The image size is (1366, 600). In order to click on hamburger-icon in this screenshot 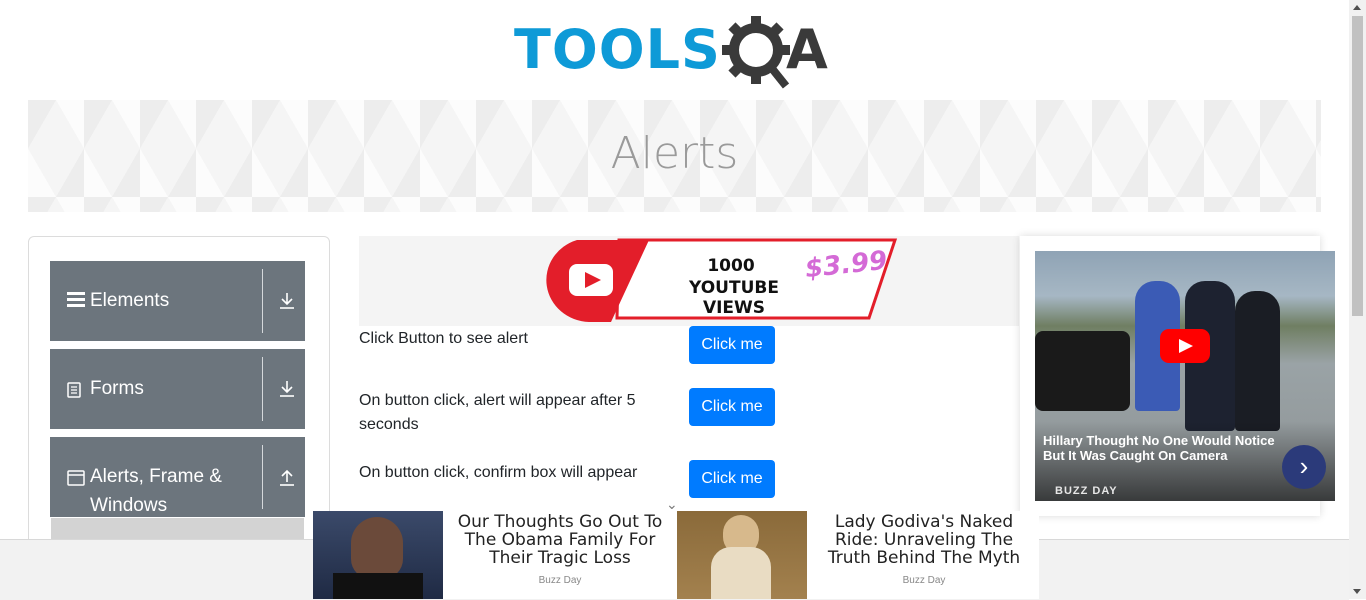, I will do `click(76, 301)`.